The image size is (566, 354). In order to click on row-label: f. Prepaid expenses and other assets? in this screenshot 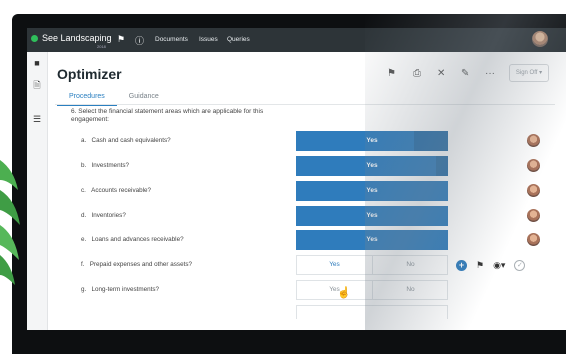, I will do `click(136, 264)`.